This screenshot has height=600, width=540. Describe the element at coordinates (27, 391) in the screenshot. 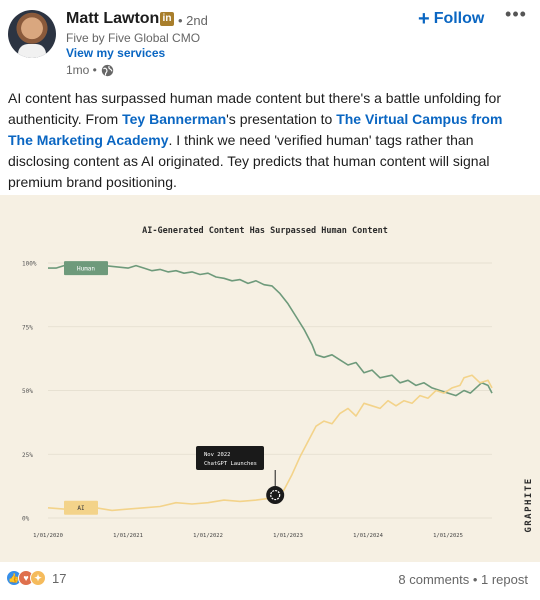

I see `y-tick-label: 50%` at that location.